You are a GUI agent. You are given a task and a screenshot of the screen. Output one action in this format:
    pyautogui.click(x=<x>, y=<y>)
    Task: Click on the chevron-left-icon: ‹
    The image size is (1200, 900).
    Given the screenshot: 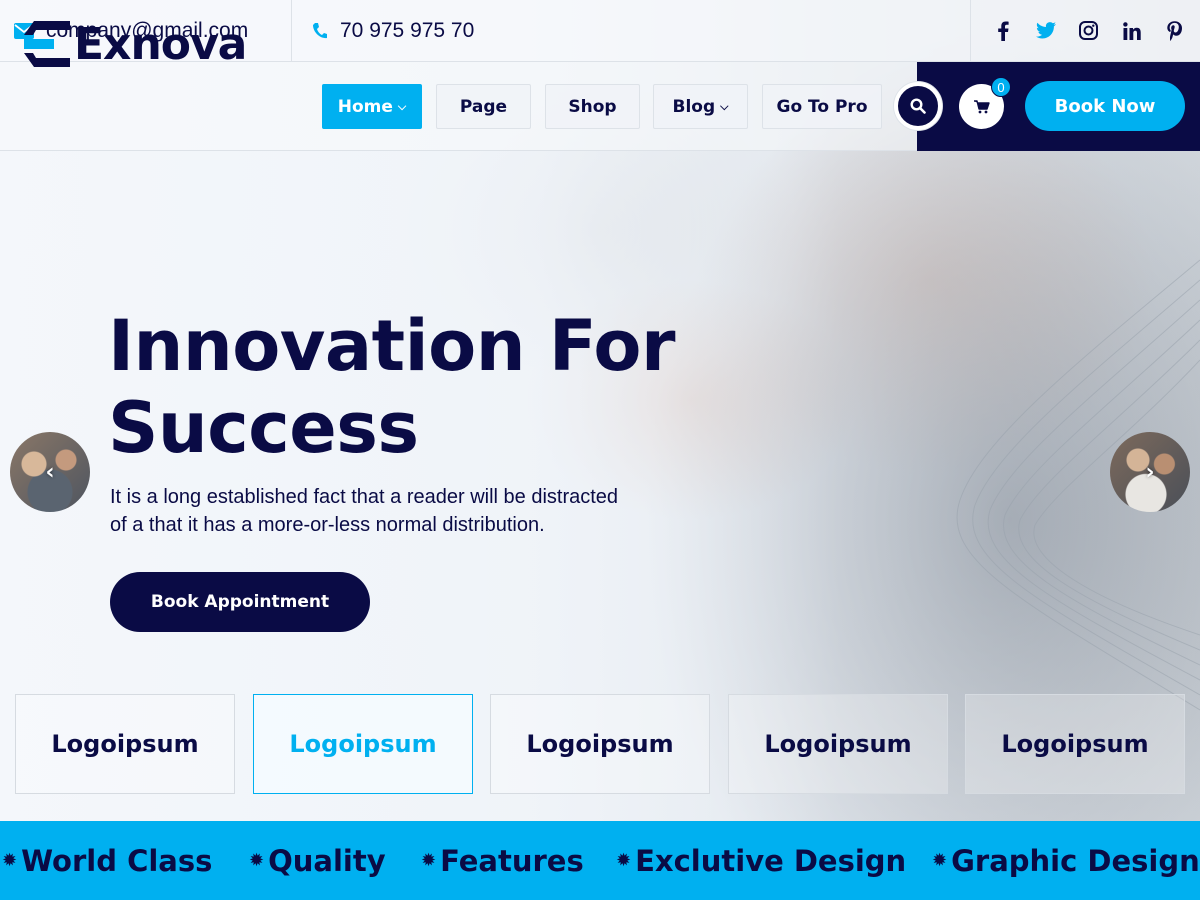 What is the action you would take?
    pyautogui.click(x=50, y=472)
    